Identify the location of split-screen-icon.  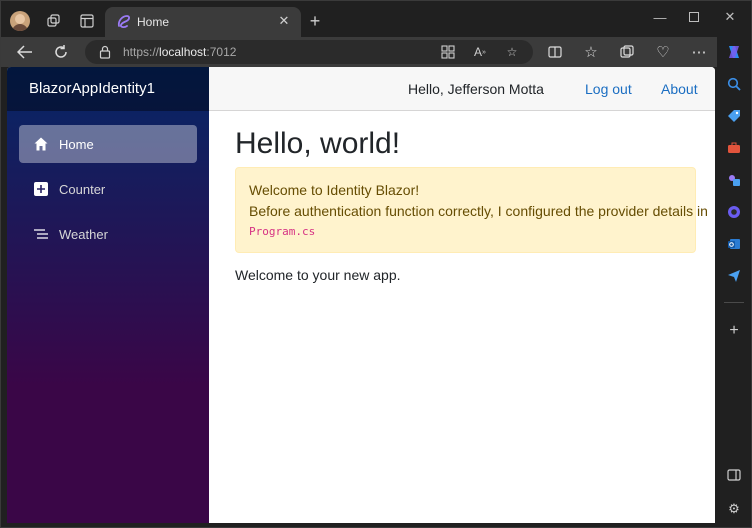
(555, 52).